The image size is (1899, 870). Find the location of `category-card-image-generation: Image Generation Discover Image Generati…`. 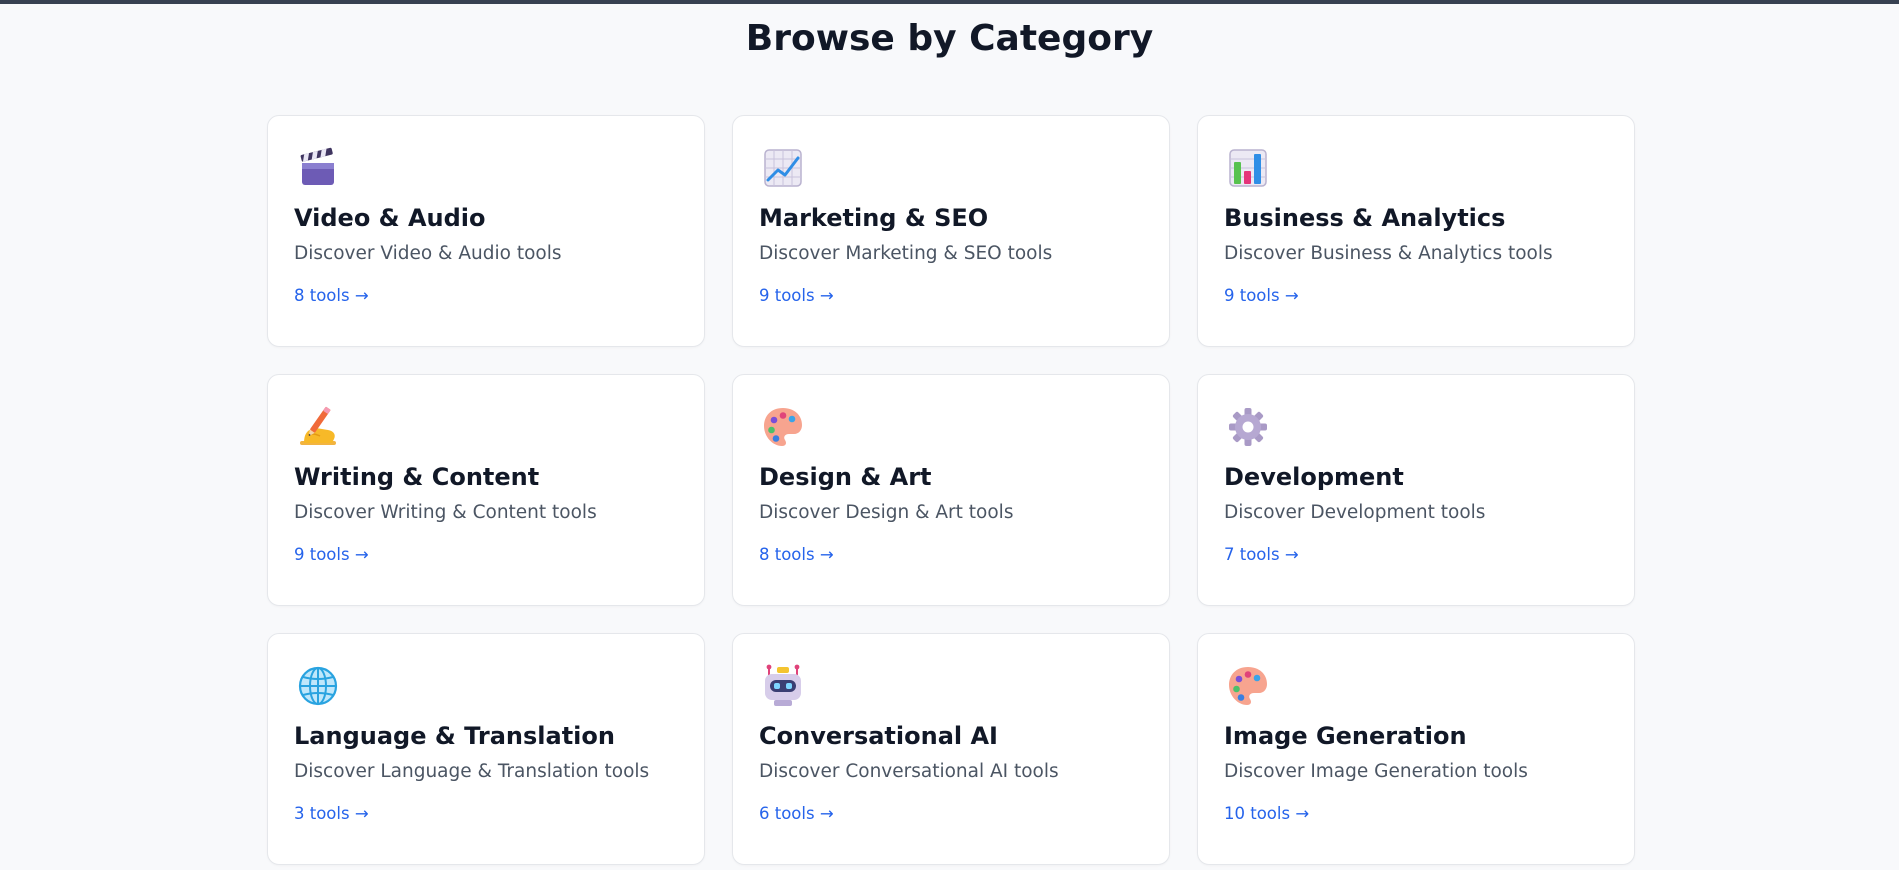

category-card-image-generation: Image Generation Discover Image Generati… is located at coordinates (1416, 749).